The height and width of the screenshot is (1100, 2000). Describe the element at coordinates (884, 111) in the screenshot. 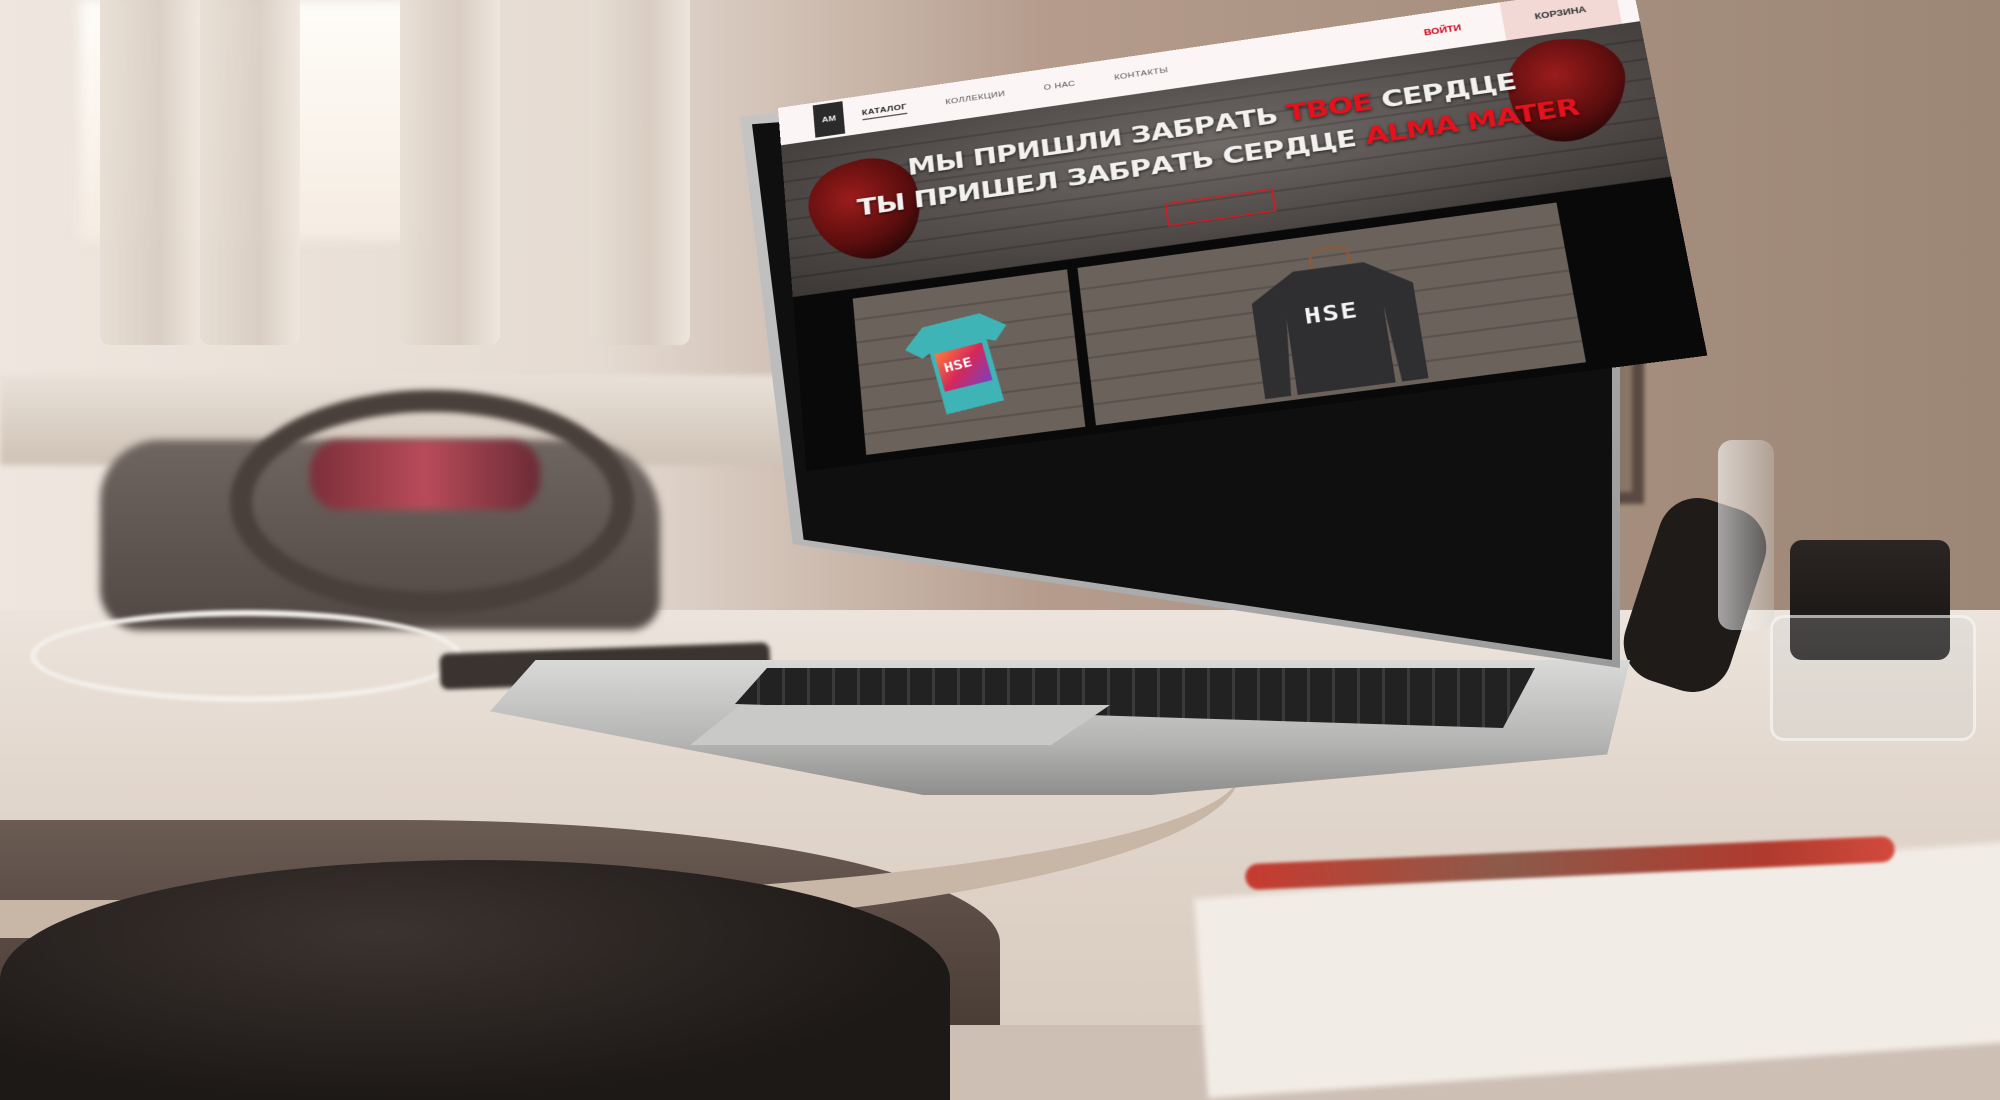

I see `nav-catalog: Каталог` at that location.